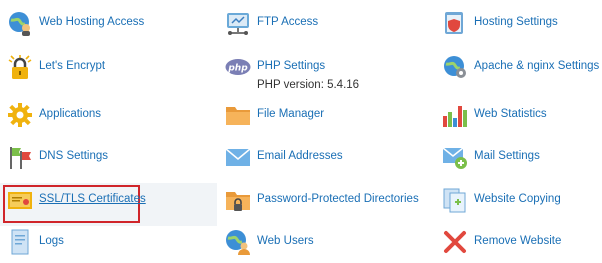 This screenshot has width=602, height=263. I want to click on php-settings-item: php PHP Settings PHP version: 5.4.16, so click(292, 72).